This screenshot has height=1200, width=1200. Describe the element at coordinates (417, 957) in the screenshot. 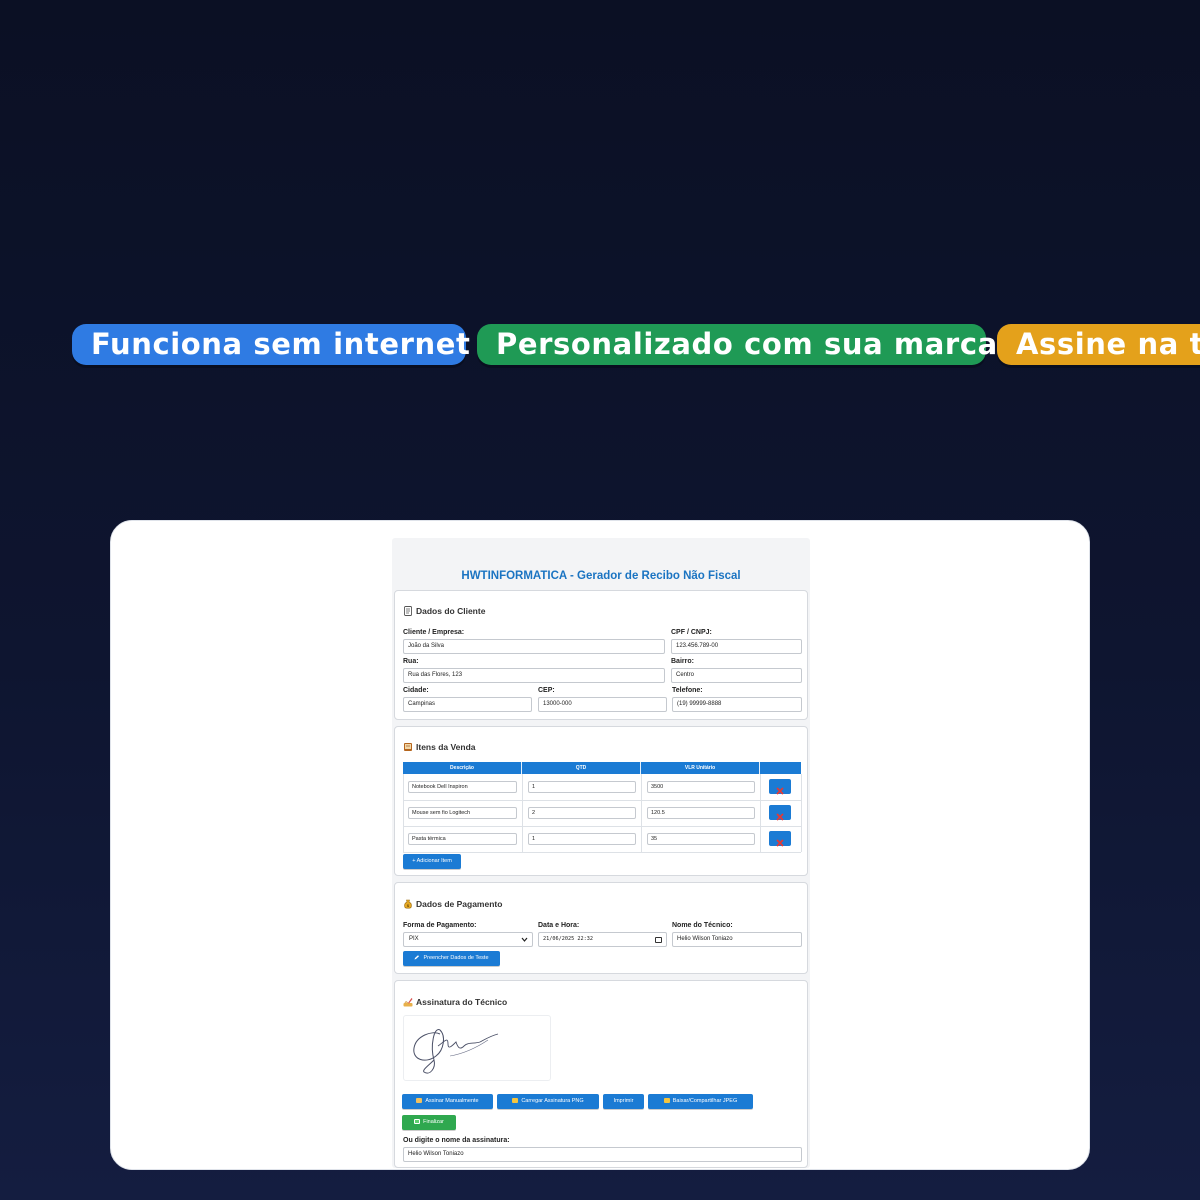

I see `pencil-icon` at that location.